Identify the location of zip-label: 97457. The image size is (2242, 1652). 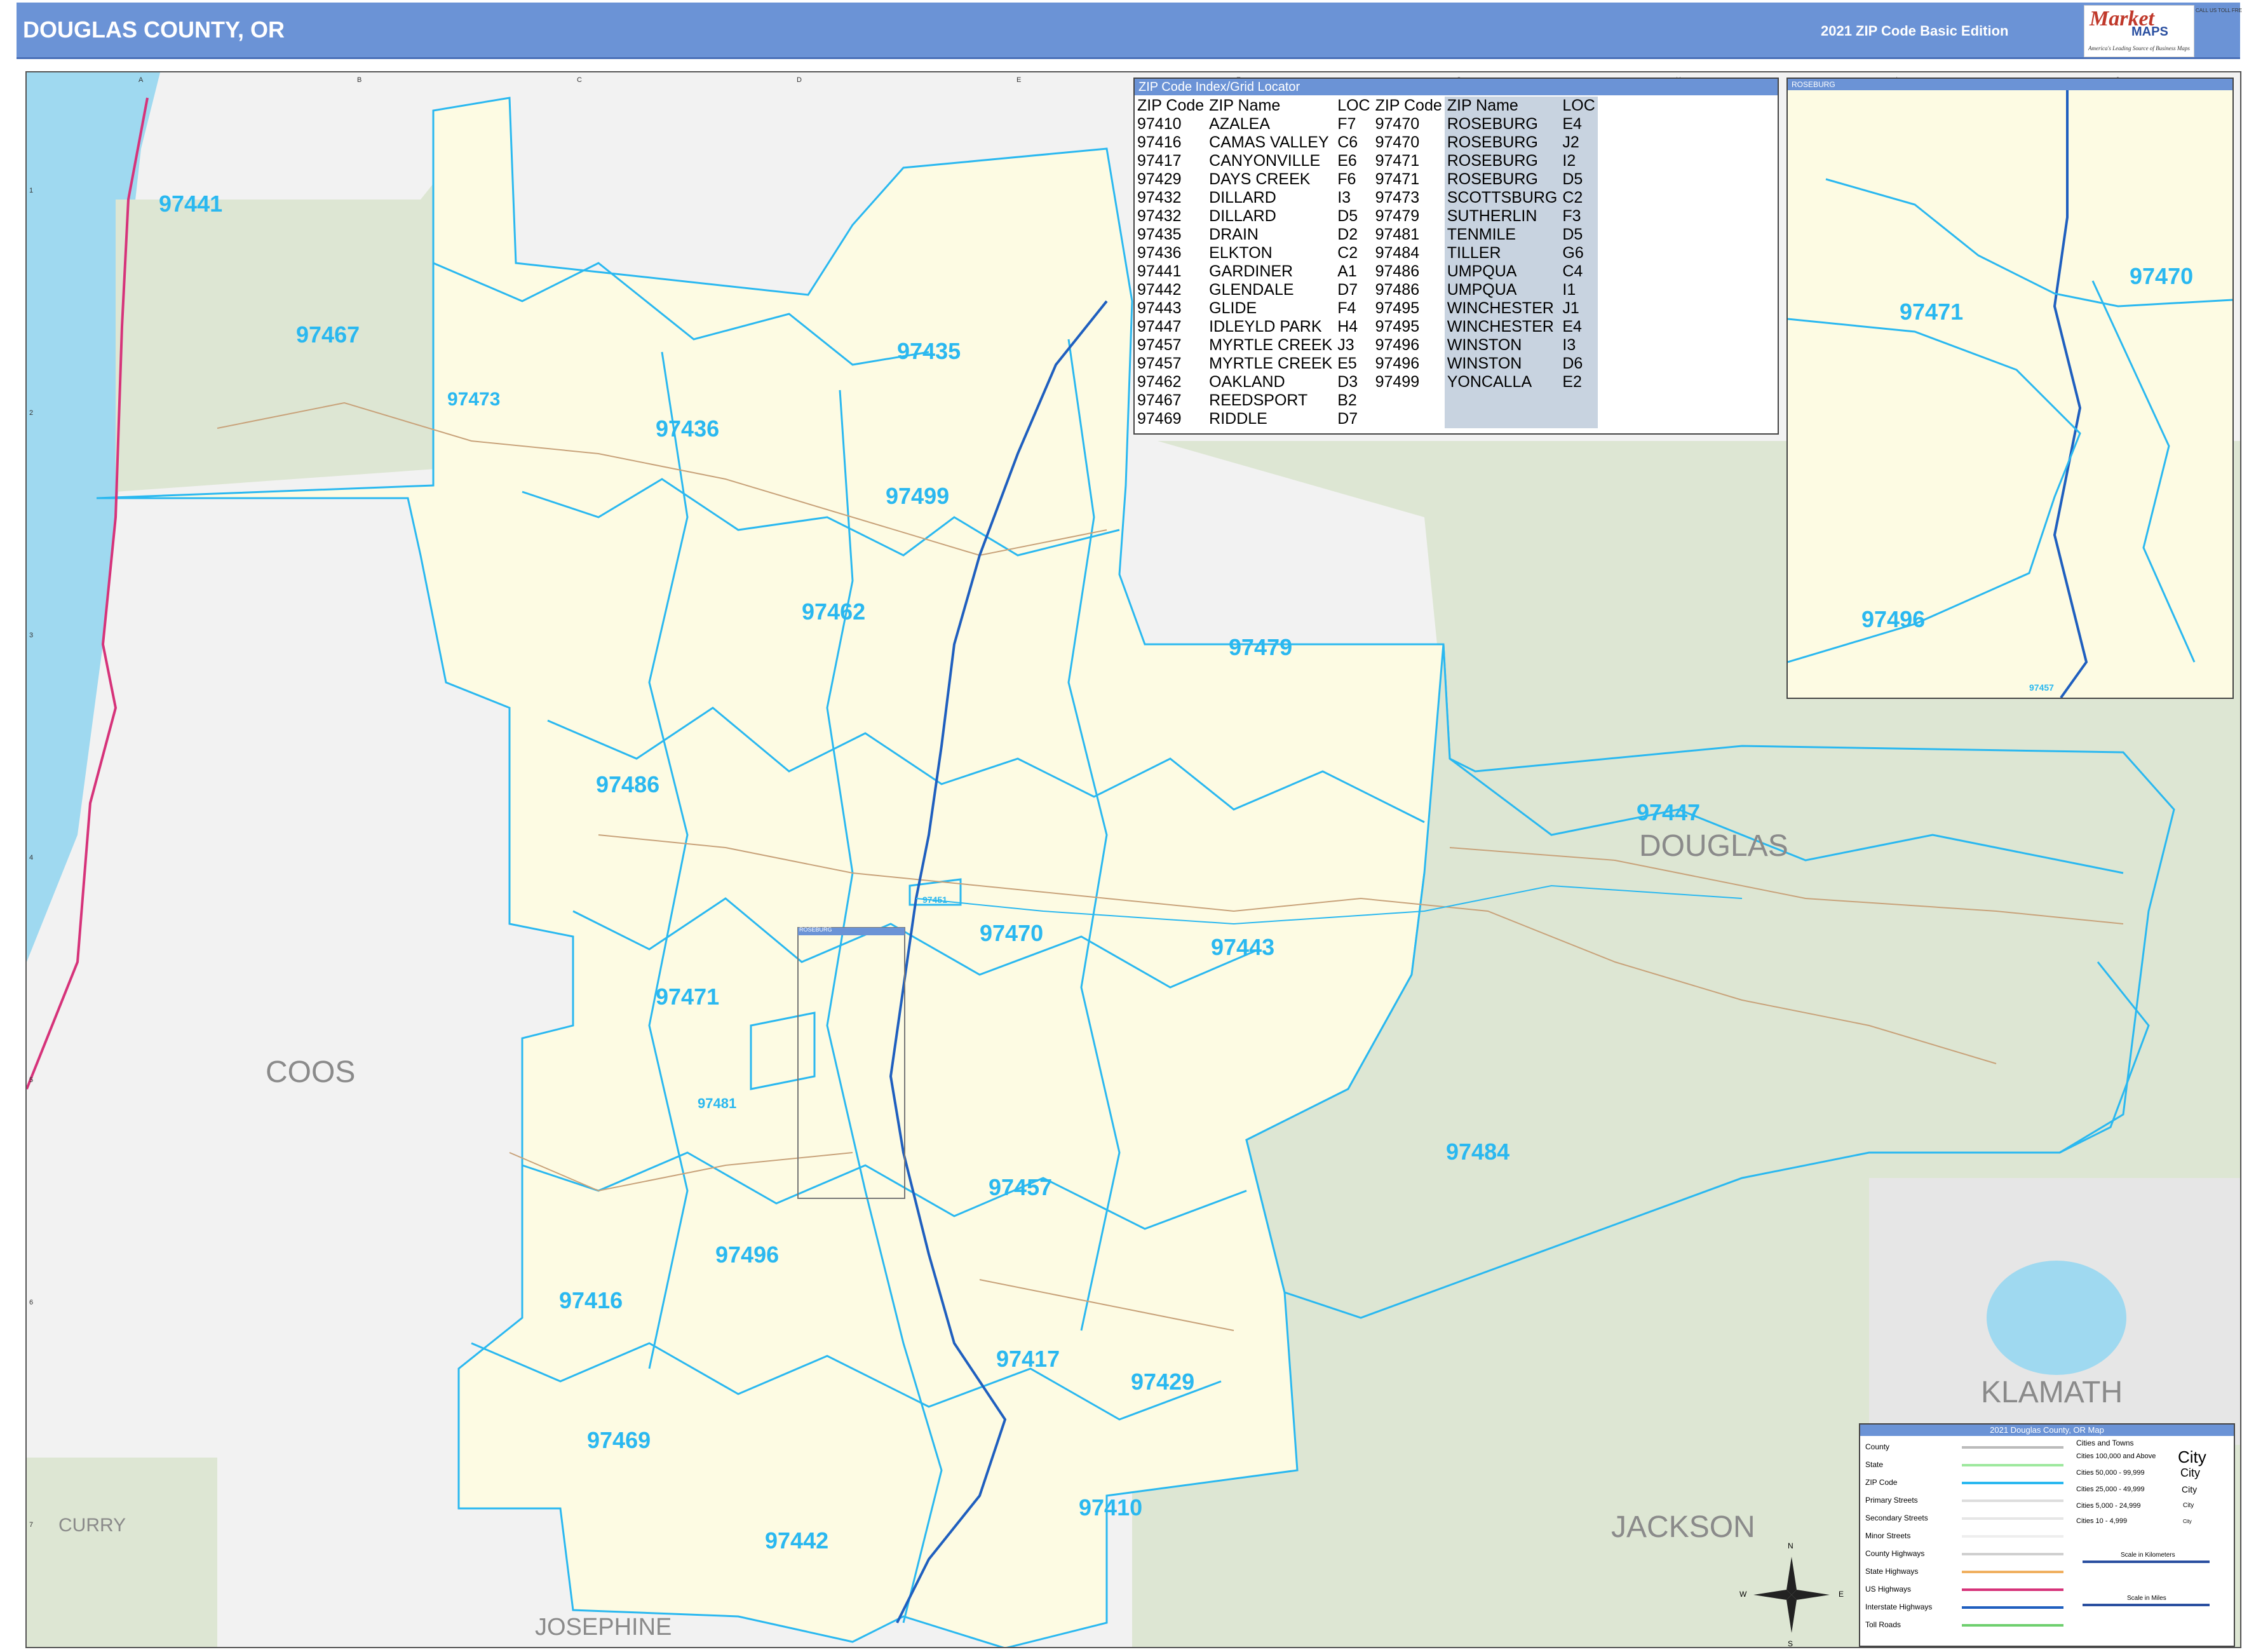
(1020, 1187).